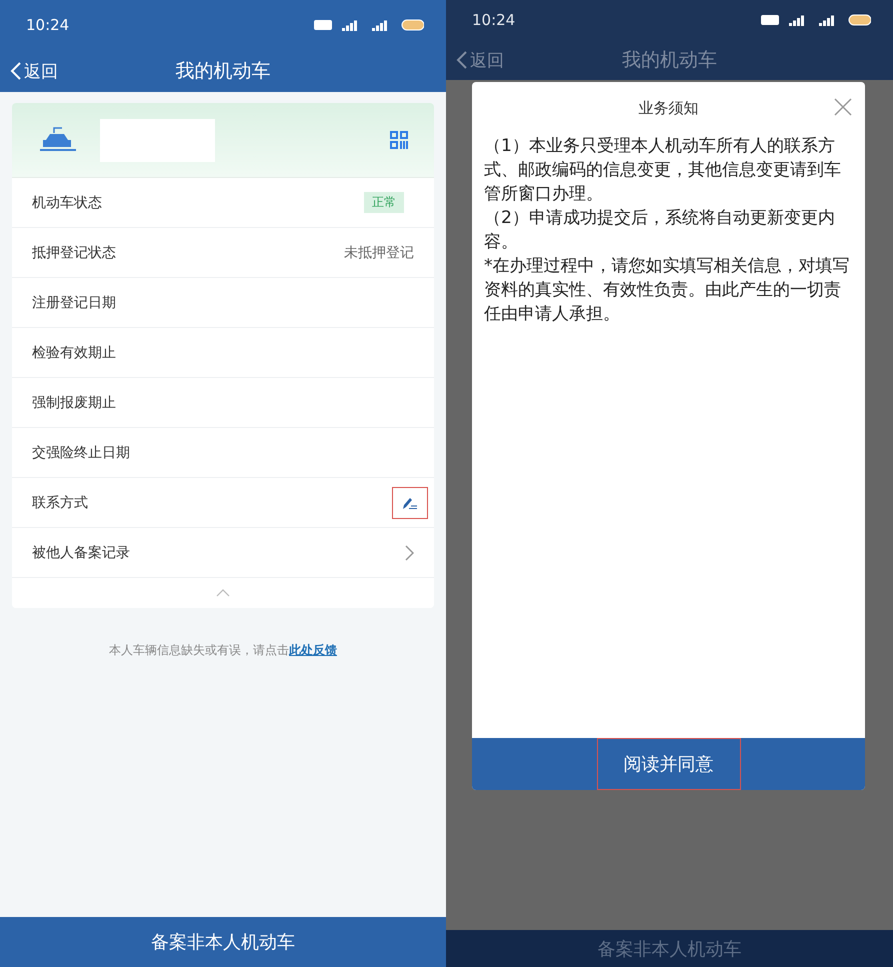 The width and height of the screenshot is (893, 967). What do you see at coordinates (668, 764) in the screenshot?
I see `agree-button: 阅读并同意` at bounding box center [668, 764].